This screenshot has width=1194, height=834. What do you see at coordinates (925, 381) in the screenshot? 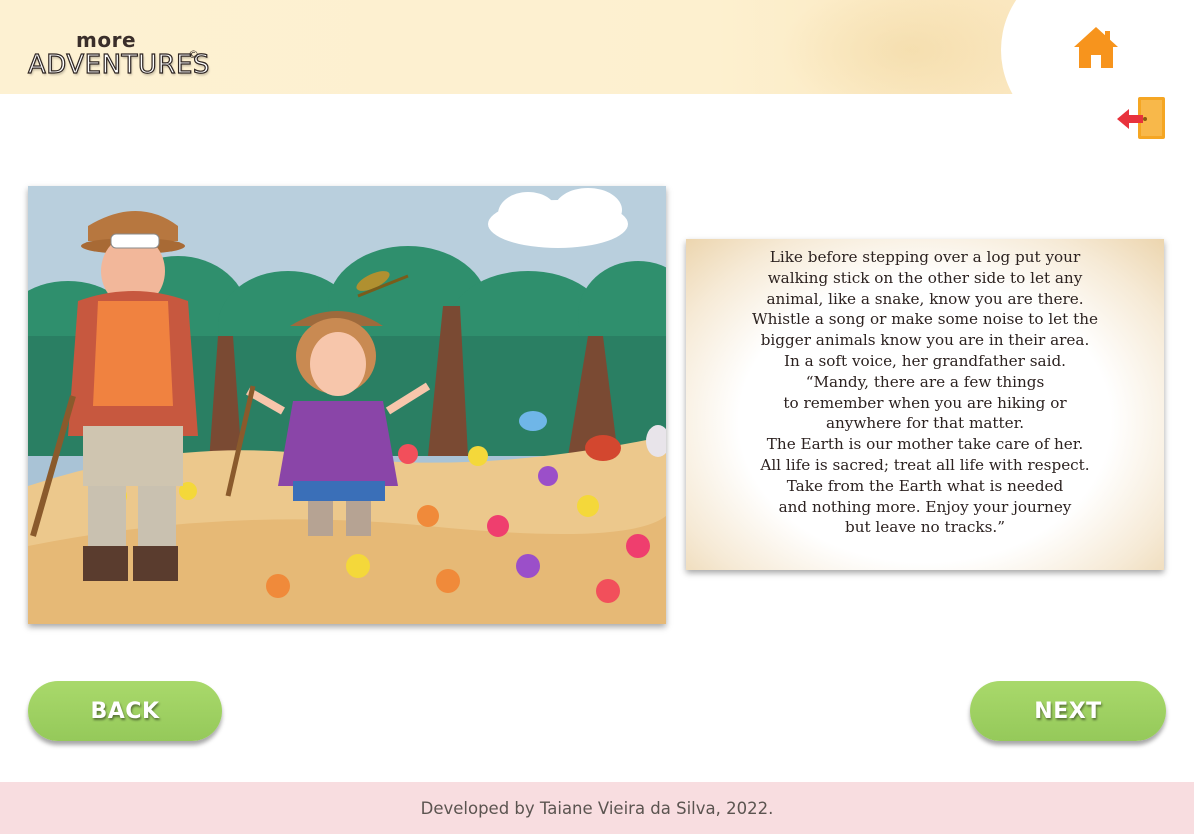
I see `story-line: “Mandy, there are a few things` at bounding box center [925, 381].